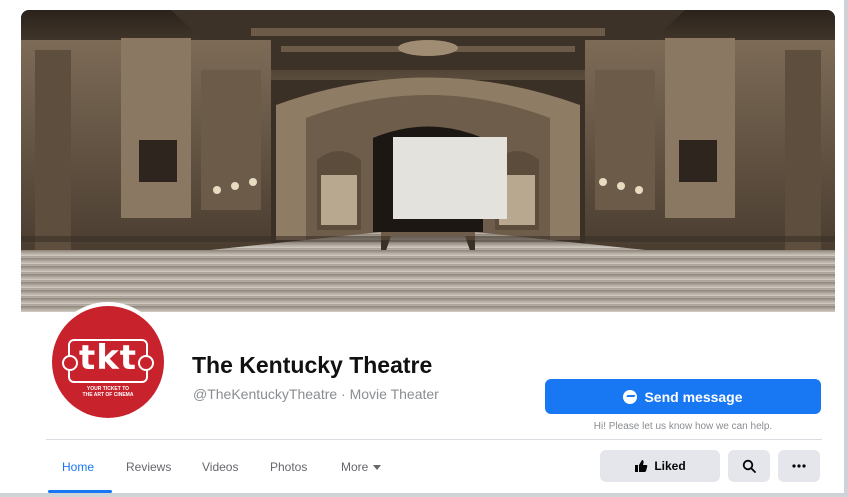 The height and width of the screenshot is (497, 848). Describe the element at coordinates (108, 358) in the screenshot. I see `logo-text: tkt` at that location.